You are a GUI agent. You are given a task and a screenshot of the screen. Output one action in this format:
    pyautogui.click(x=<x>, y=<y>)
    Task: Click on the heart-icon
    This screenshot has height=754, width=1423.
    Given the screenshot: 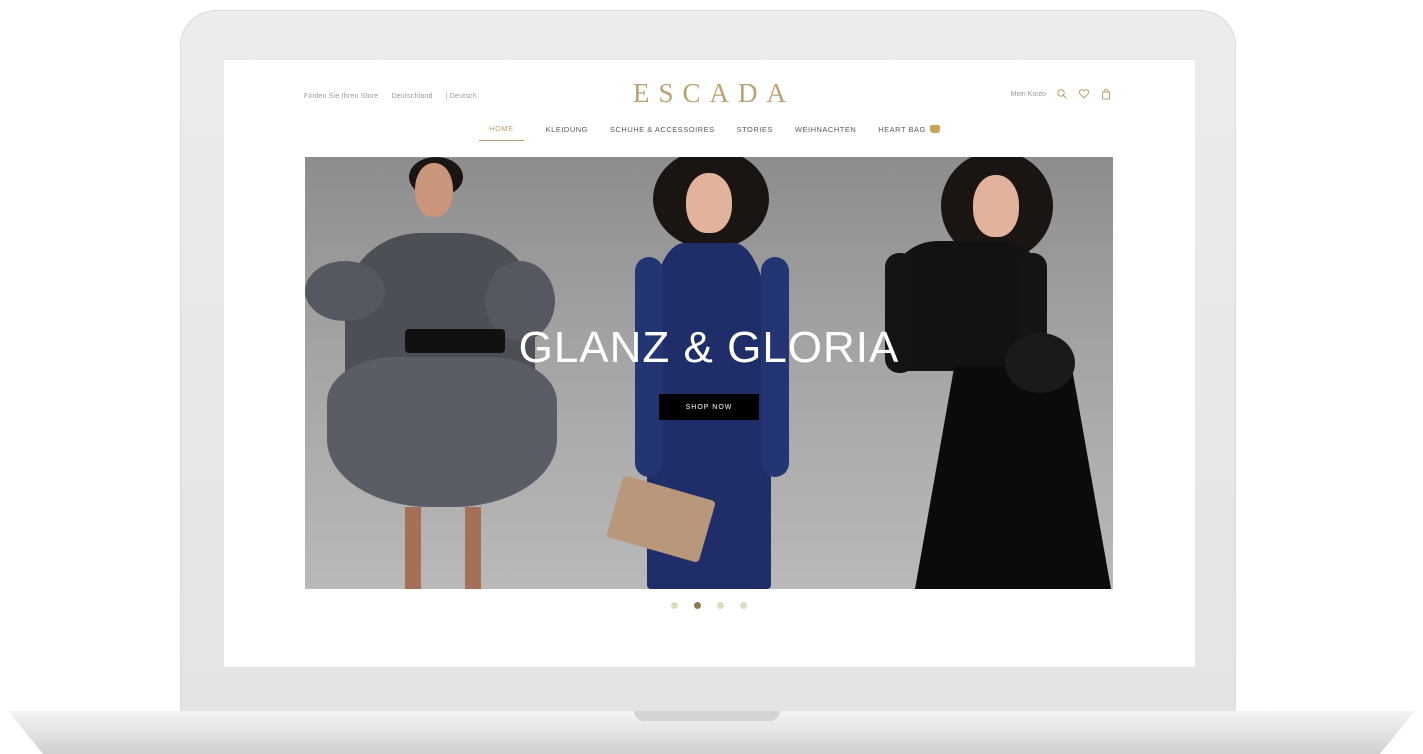 What is the action you would take?
    pyautogui.click(x=1084, y=94)
    